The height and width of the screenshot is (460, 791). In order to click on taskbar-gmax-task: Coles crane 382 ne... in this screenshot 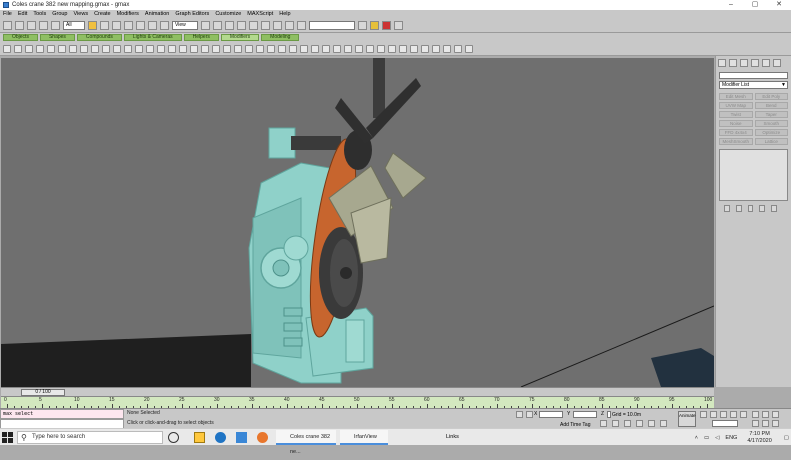, I will do `click(306, 442)`.